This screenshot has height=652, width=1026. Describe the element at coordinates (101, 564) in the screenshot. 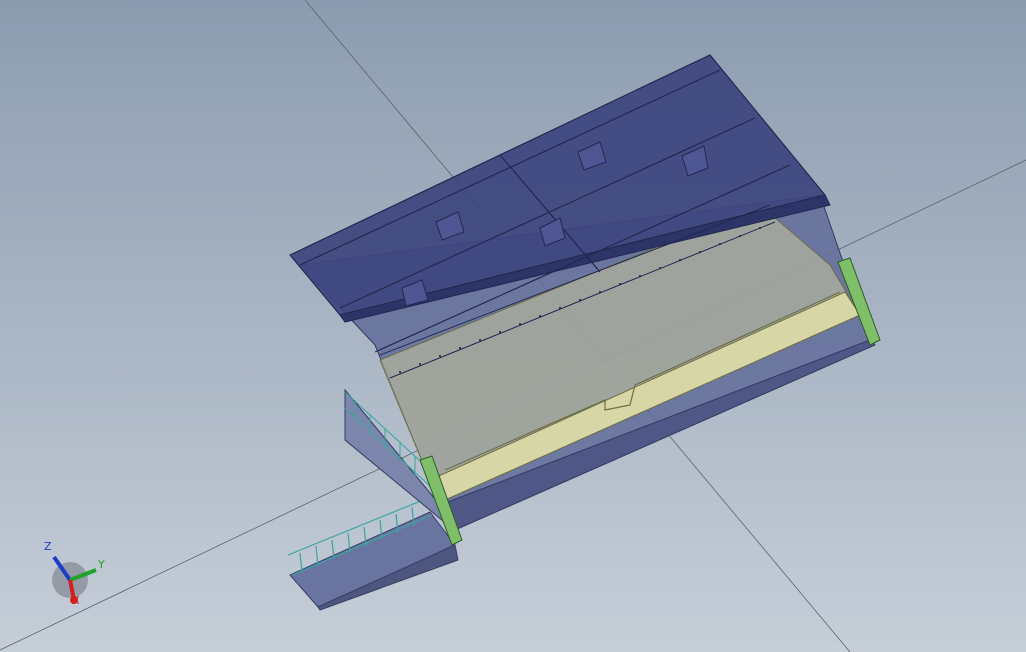

I see `triad-y-label: Y` at that location.